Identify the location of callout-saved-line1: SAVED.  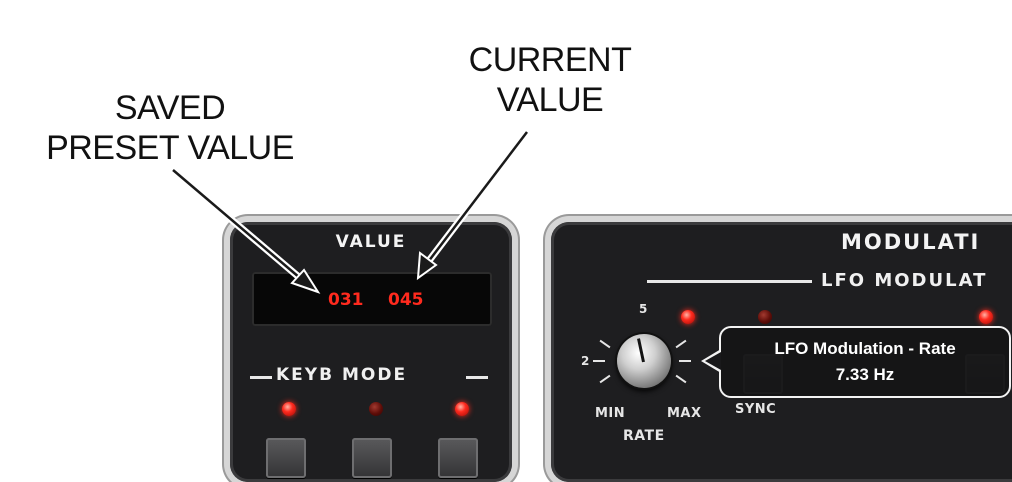
(170, 108).